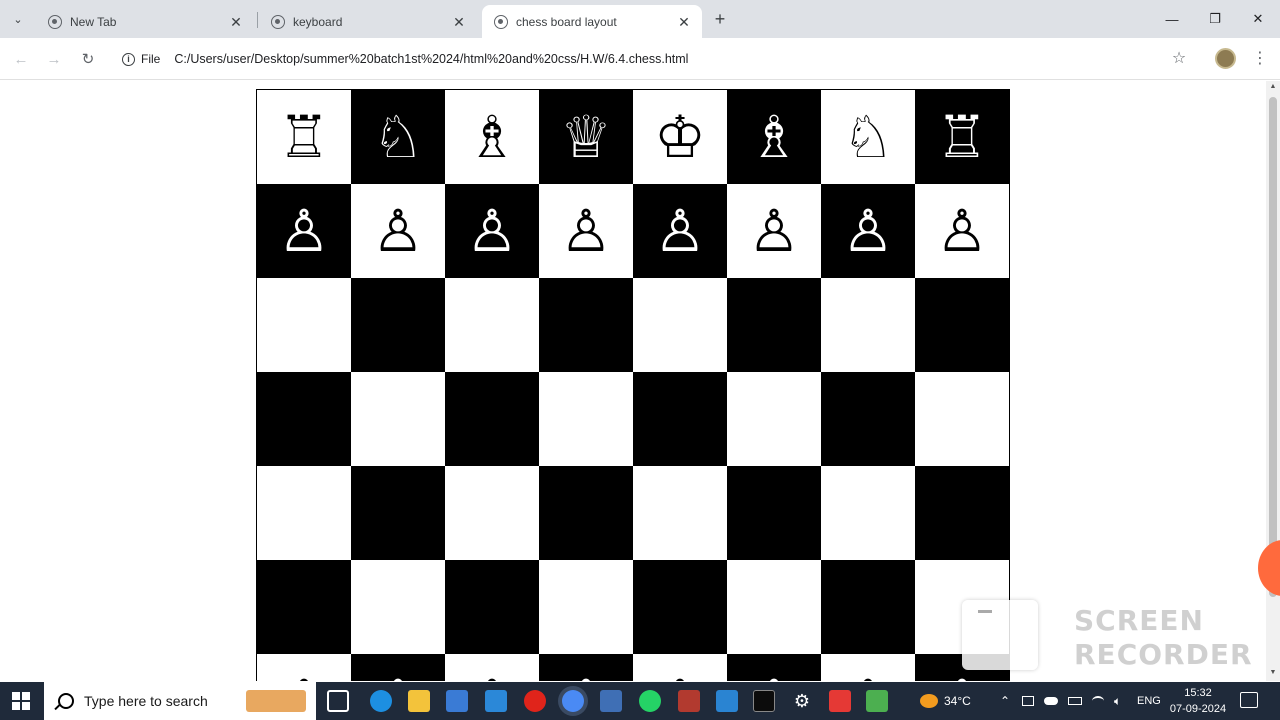 The height and width of the screenshot is (720, 1280). I want to click on restore-icon: ❐, so click(1215, 19).